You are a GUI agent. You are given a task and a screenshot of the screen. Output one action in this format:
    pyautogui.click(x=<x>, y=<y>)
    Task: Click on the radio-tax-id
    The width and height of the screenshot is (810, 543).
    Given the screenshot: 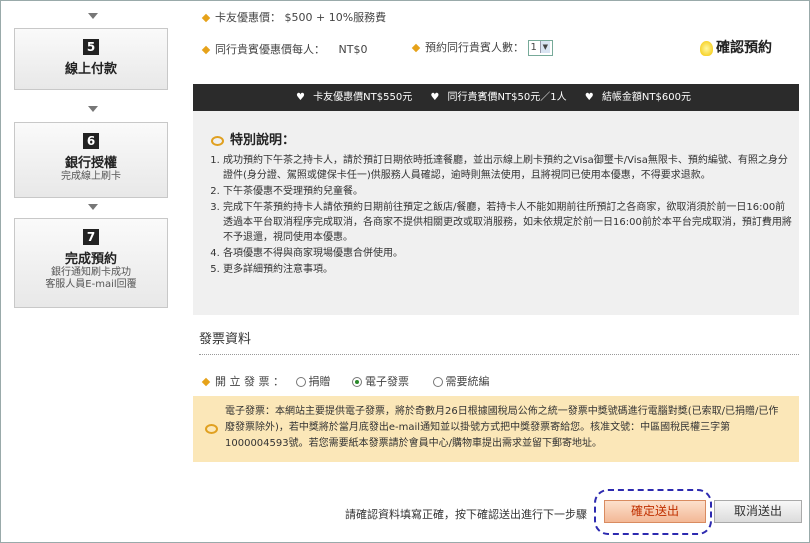 What is the action you would take?
    pyautogui.click(x=437, y=382)
    